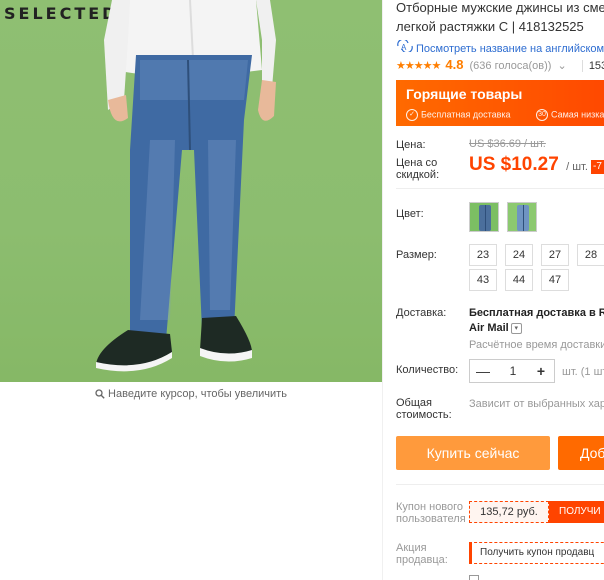  I want to click on new-price-label-line2: скидкой:, so click(418, 175).